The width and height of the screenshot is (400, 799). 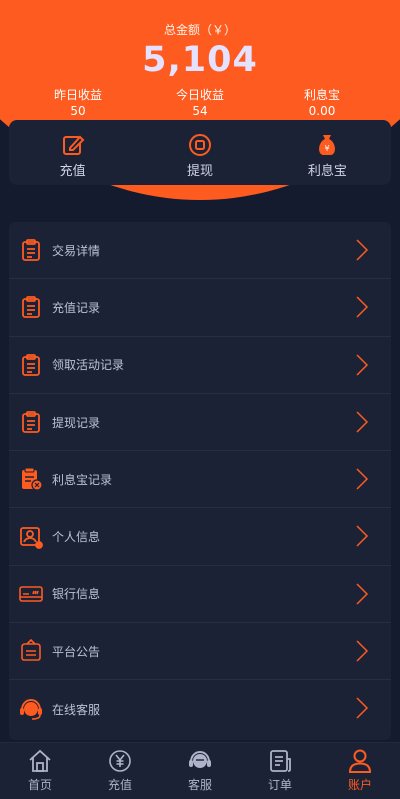 What do you see at coordinates (200, 652) in the screenshot?
I see `menu-item-announcements: 平台公告` at bounding box center [200, 652].